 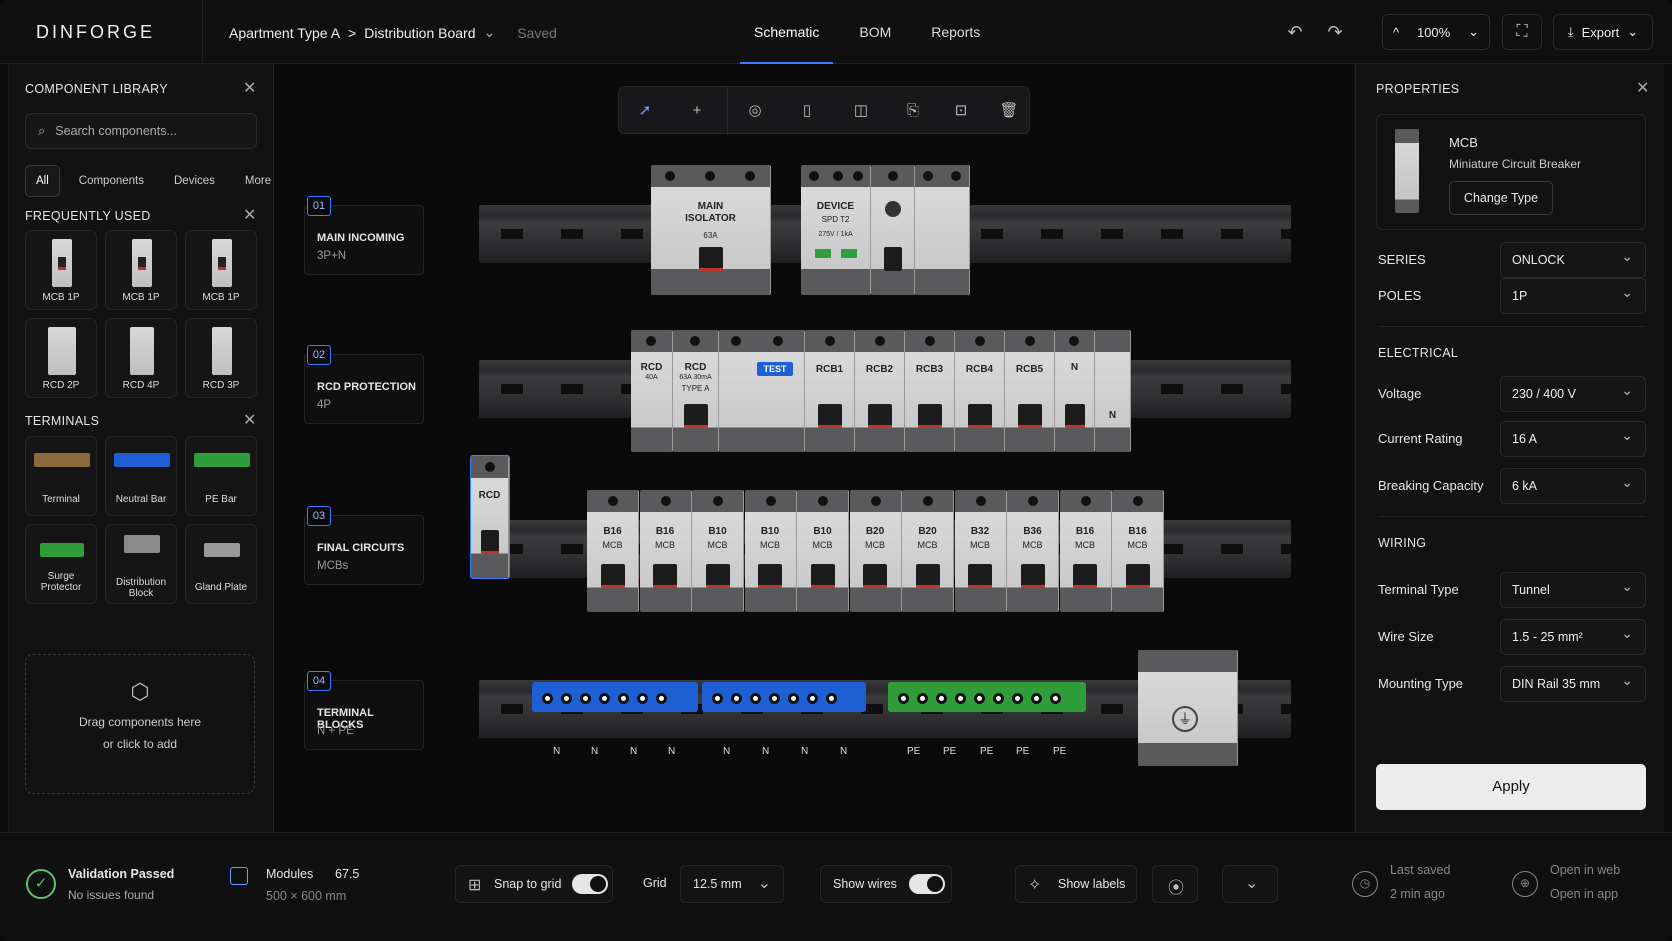 What do you see at coordinates (364, 384) in the screenshot?
I see `row-card-rcd-protection: 02 RCD PROTECTION 4P` at bounding box center [364, 384].